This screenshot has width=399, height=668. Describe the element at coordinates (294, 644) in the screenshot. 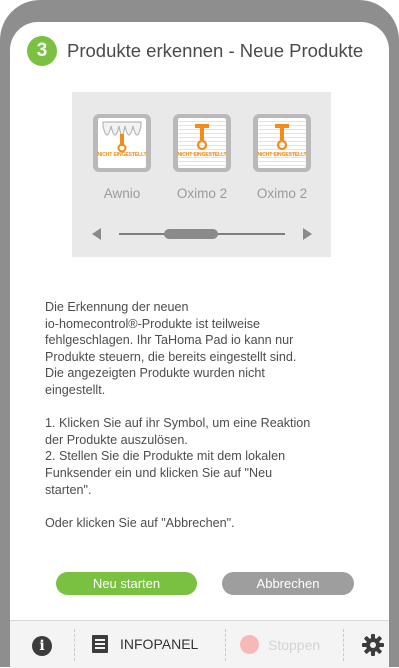

I see `stop-label: Stoppen` at that location.